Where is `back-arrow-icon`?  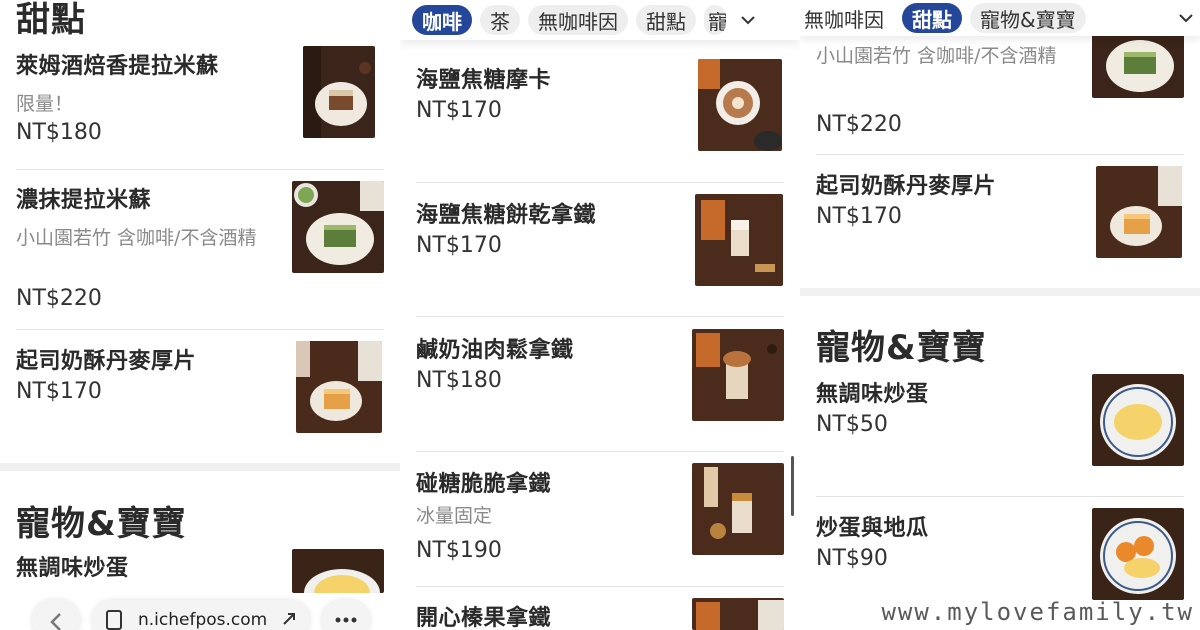
back-arrow-icon is located at coordinates (55, 621).